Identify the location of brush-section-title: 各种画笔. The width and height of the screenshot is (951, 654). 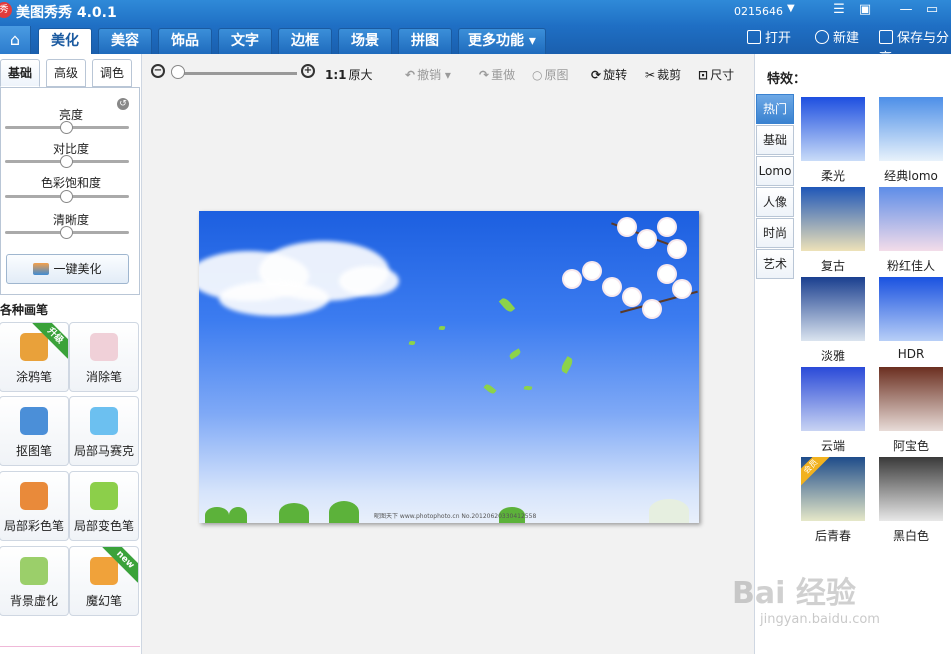
(24, 310).